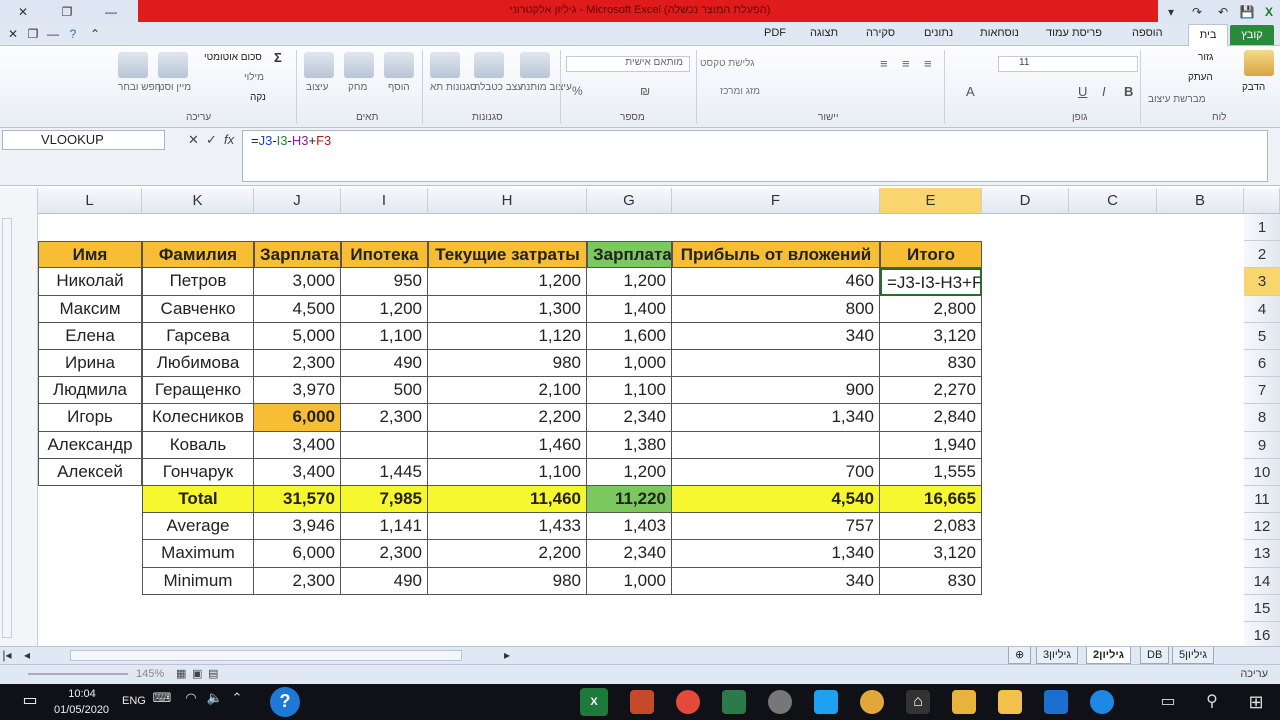 Image resolution: width=1280 pixels, height=720 pixels. Describe the element at coordinates (776, 581) in the screenshot. I see `summary-value: 340` at that location.